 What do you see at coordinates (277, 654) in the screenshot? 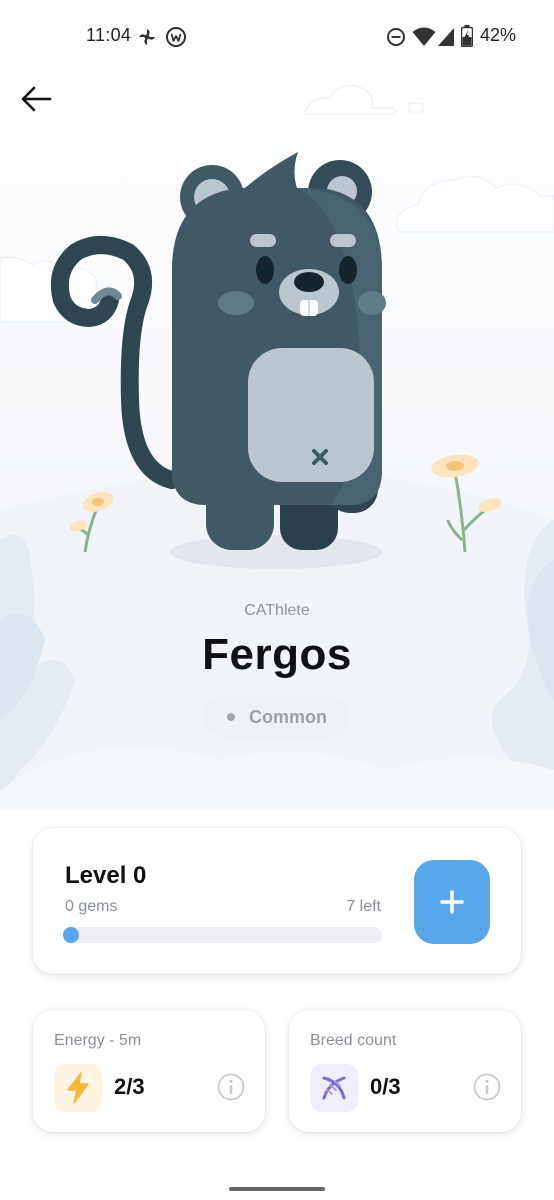
I see `character-name: Fergos` at bounding box center [277, 654].